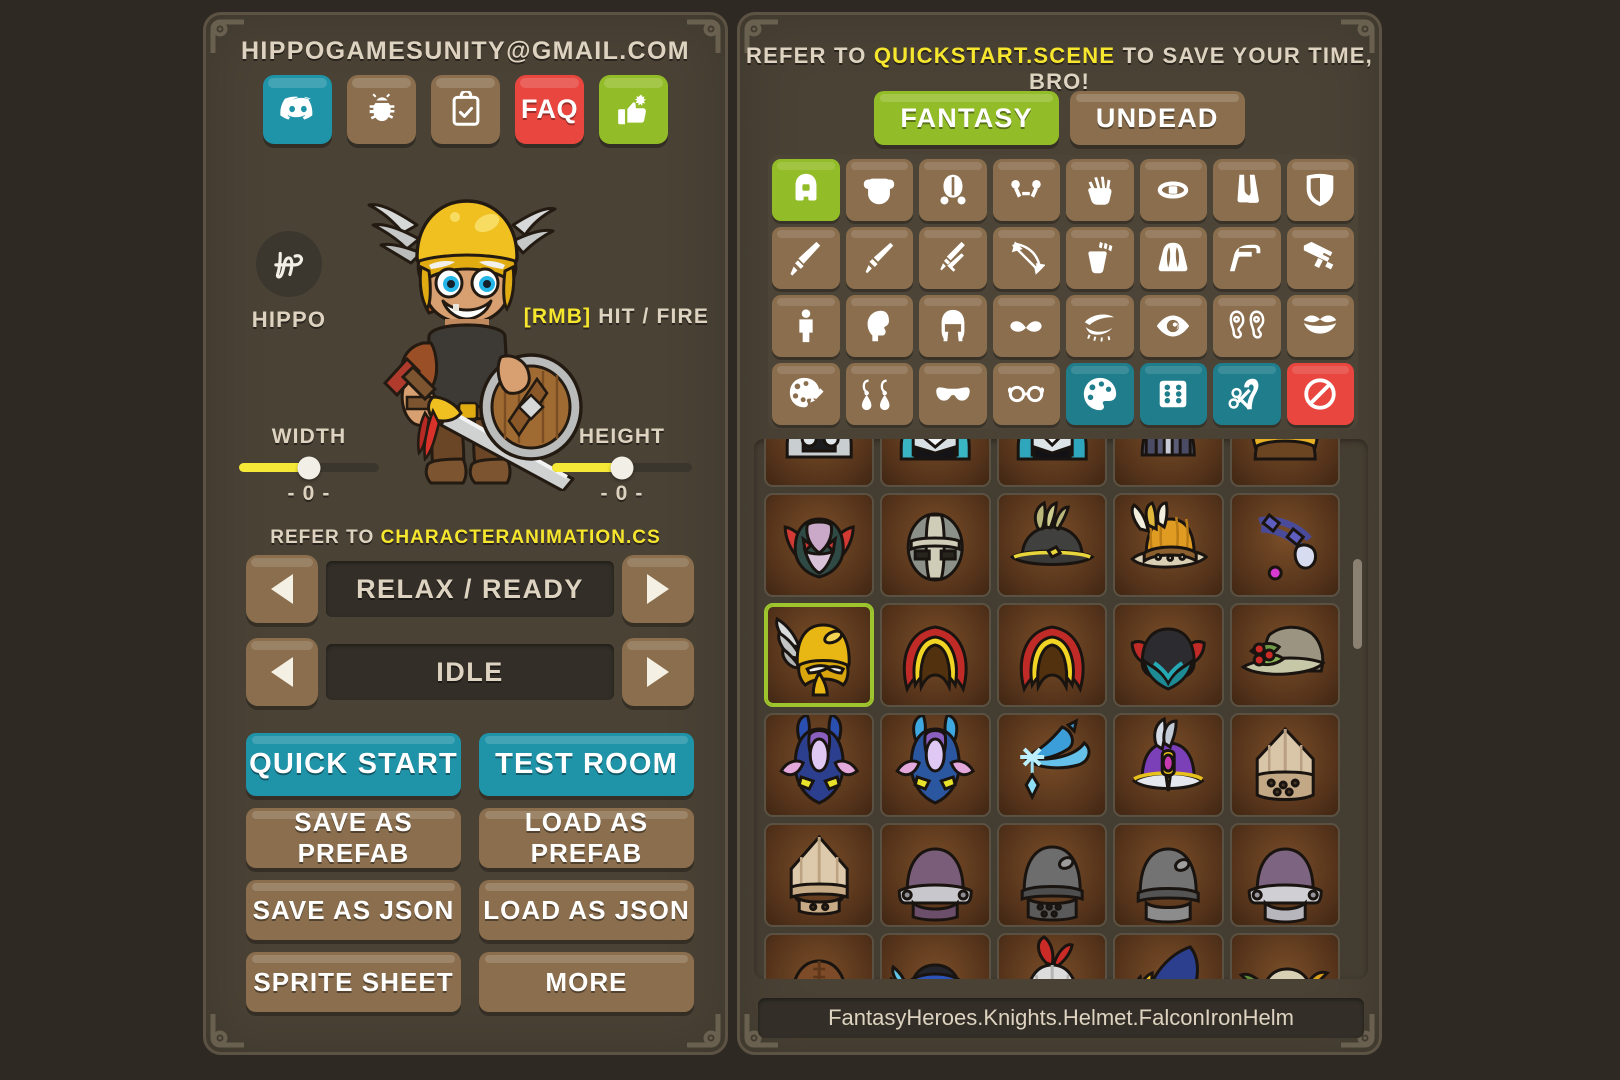 This screenshot has height=1080, width=1620. I want to click on category-mask, so click(953, 394).